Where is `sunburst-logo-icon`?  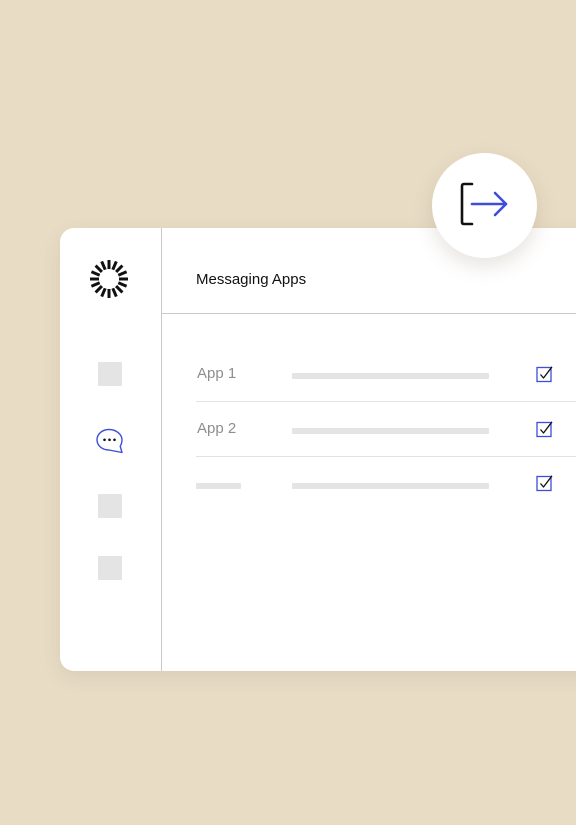
sunburst-logo-icon is located at coordinates (109, 279).